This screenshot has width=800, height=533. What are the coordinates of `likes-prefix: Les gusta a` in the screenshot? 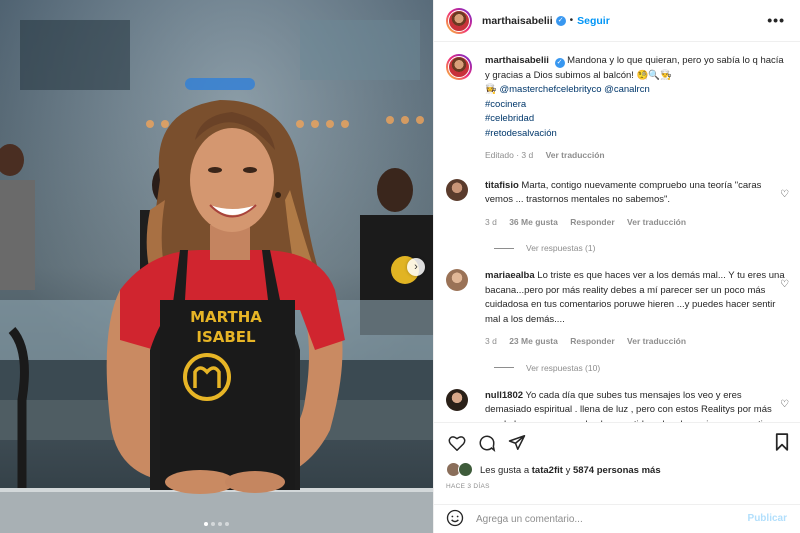 It's located at (505, 470).